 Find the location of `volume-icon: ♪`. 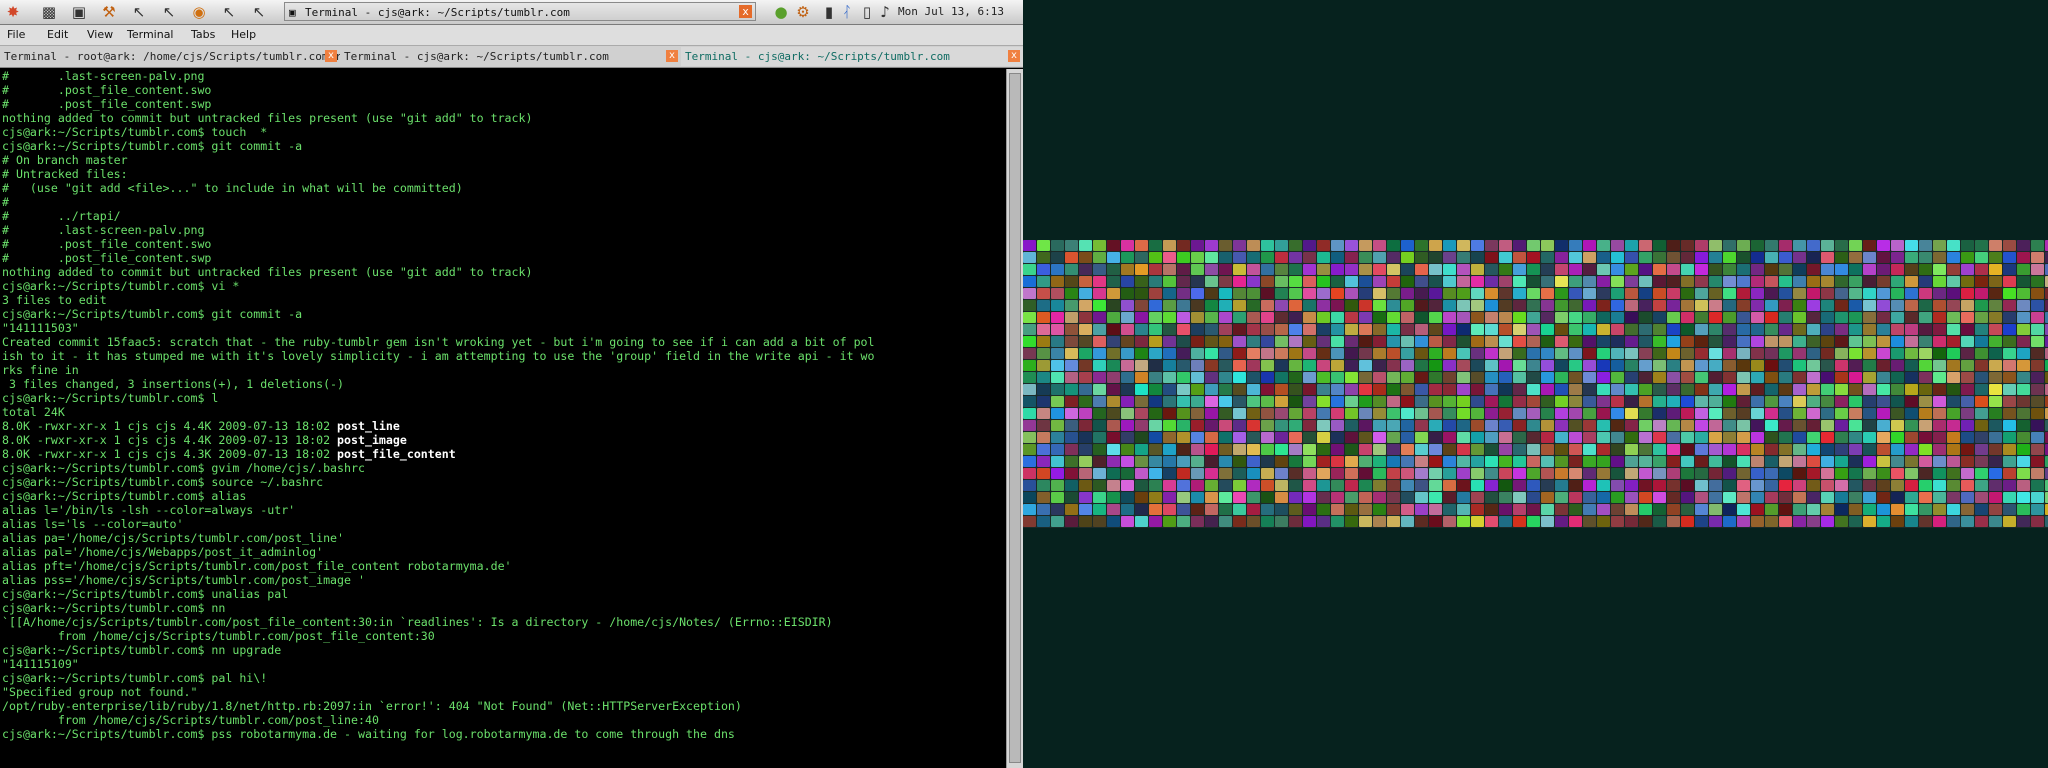

volume-icon: ♪ is located at coordinates (885, 12).